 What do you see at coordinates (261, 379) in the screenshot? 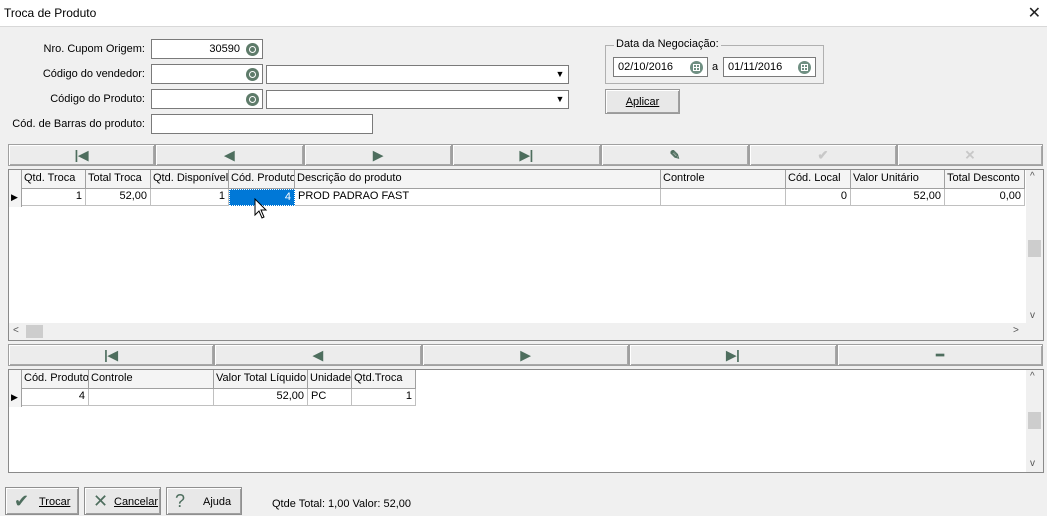
I see `grid2-header: Valor Total Líquido` at bounding box center [261, 379].